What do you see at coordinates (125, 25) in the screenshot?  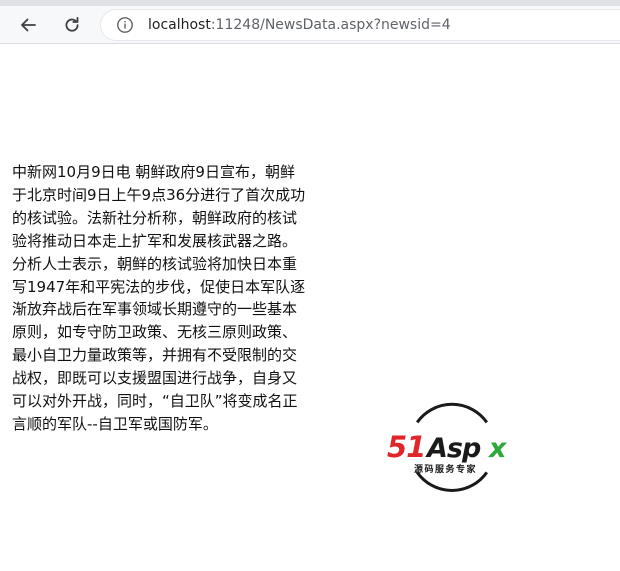 I see `info-icon` at bounding box center [125, 25].